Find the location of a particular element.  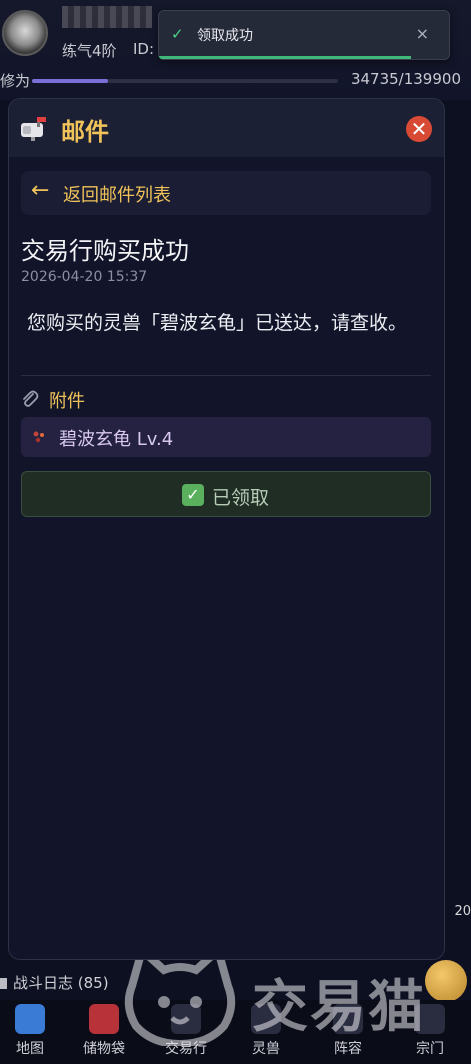

claimed-button: ✓ 已领取 is located at coordinates (226, 494).